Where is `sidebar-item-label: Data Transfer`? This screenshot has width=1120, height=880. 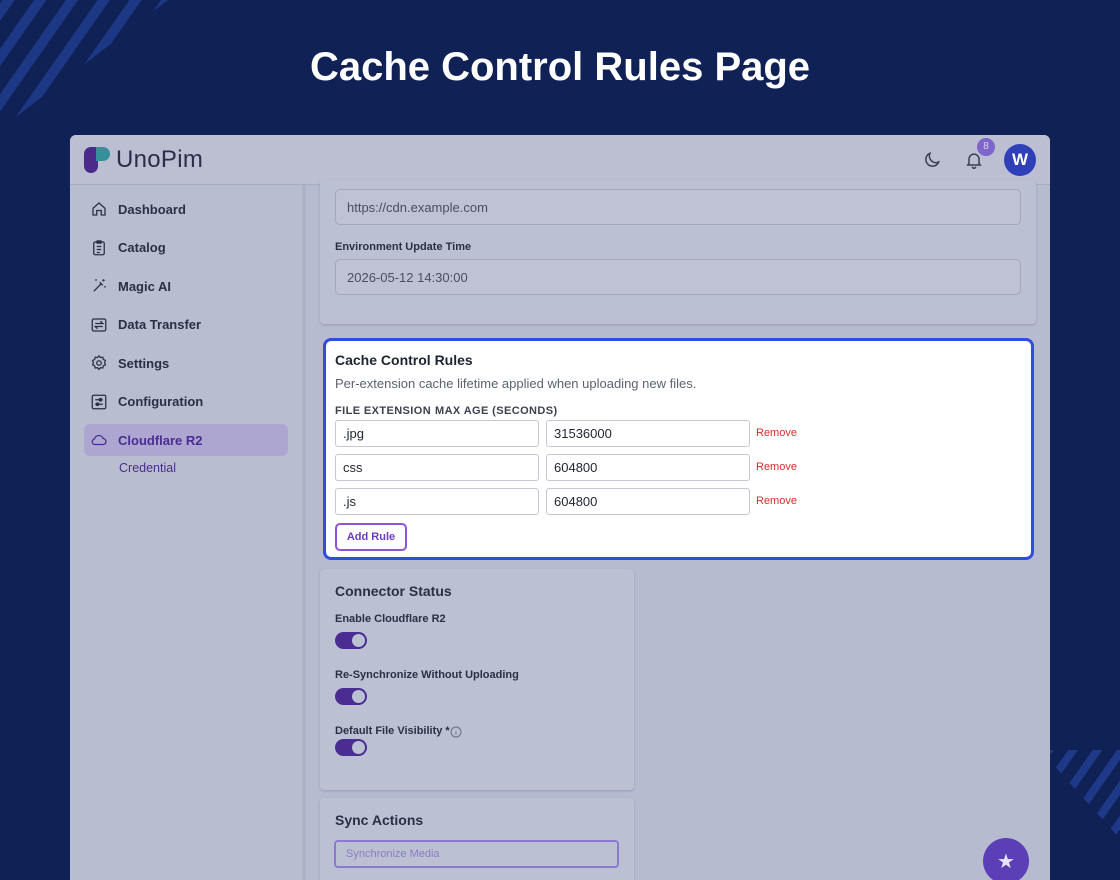 sidebar-item-label: Data Transfer is located at coordinates (160, 324).